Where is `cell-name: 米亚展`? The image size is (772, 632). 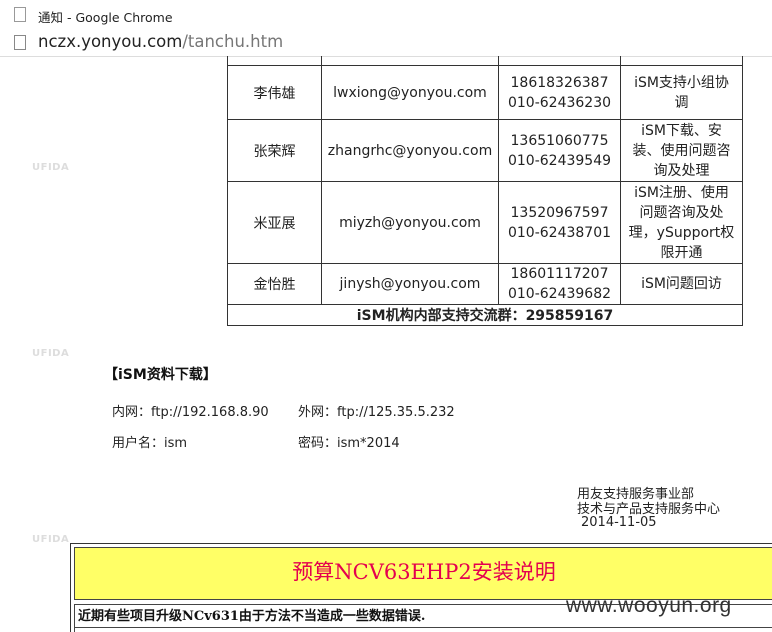 cell-name: 米亚展 is located at coordinates (274, 222).